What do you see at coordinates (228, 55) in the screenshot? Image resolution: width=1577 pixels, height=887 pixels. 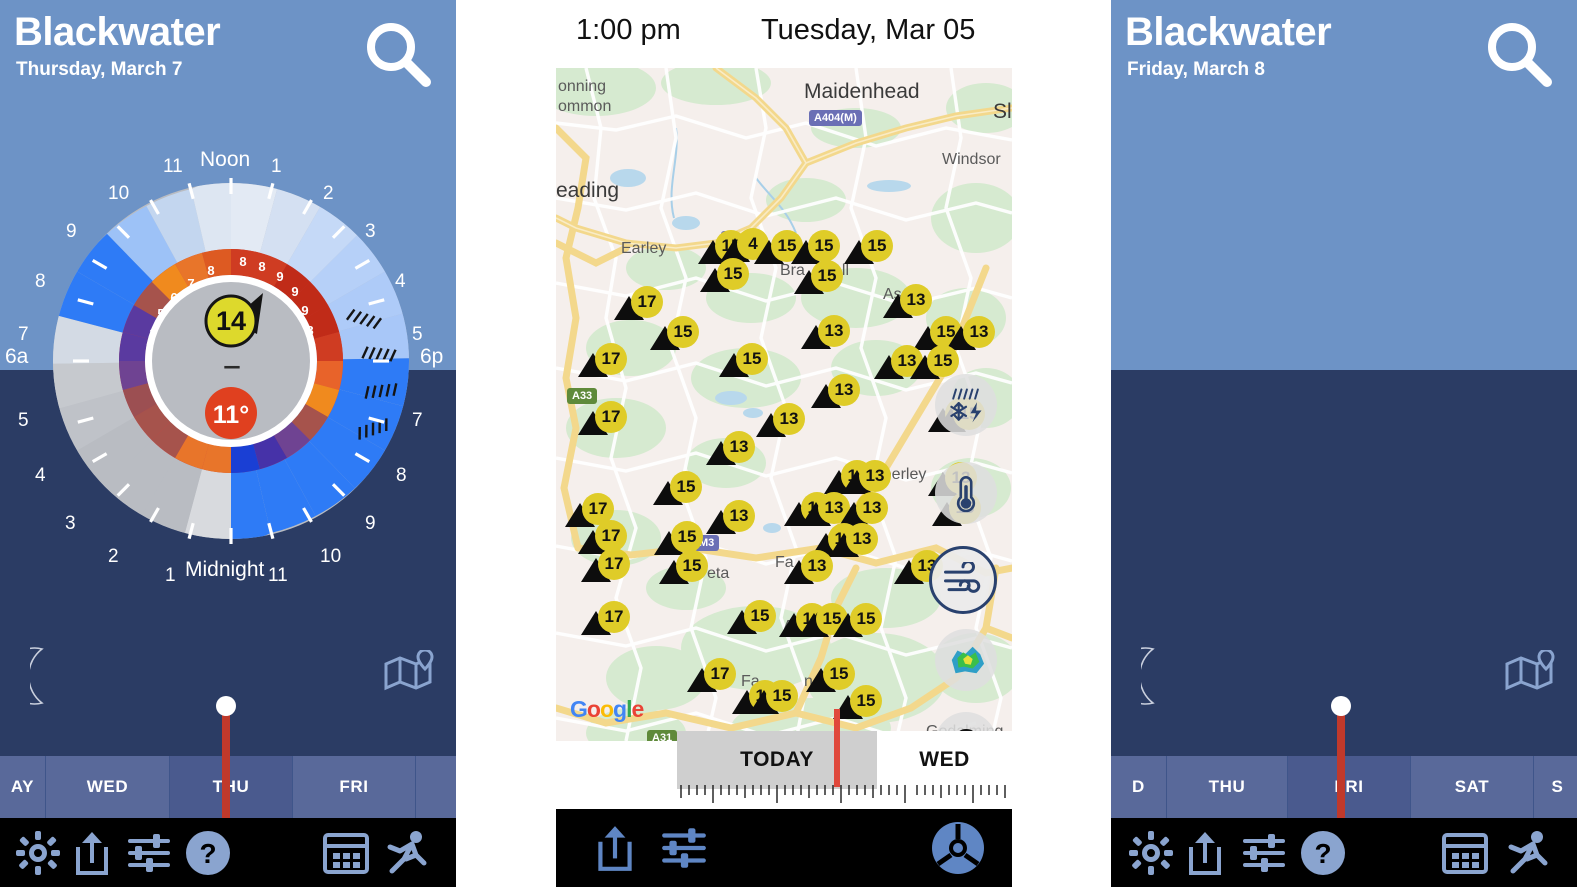 I see `header-left: Blackwater Thursday, March 7` at bounding box center [228, 55].